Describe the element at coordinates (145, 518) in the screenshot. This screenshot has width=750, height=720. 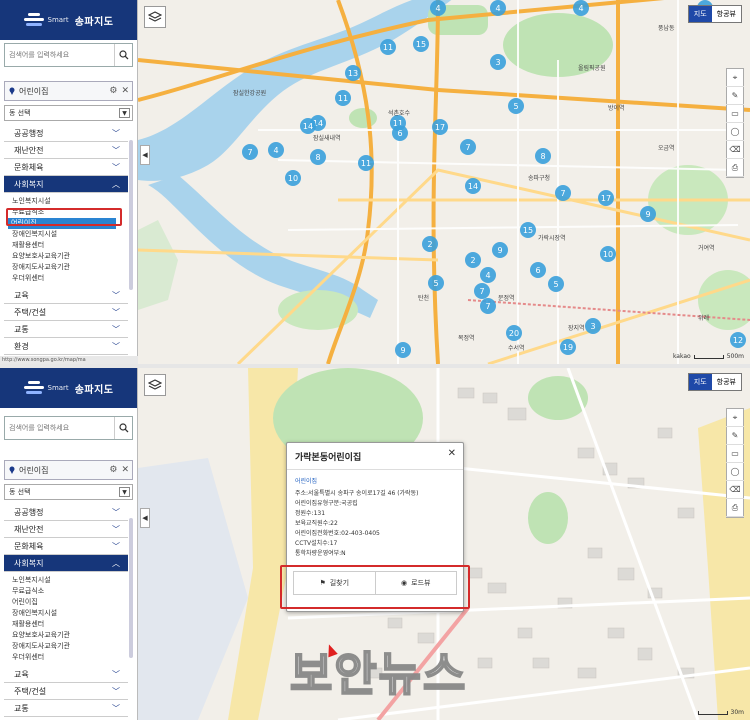
I see `collapse-sidebar-button: ◀` at that location.